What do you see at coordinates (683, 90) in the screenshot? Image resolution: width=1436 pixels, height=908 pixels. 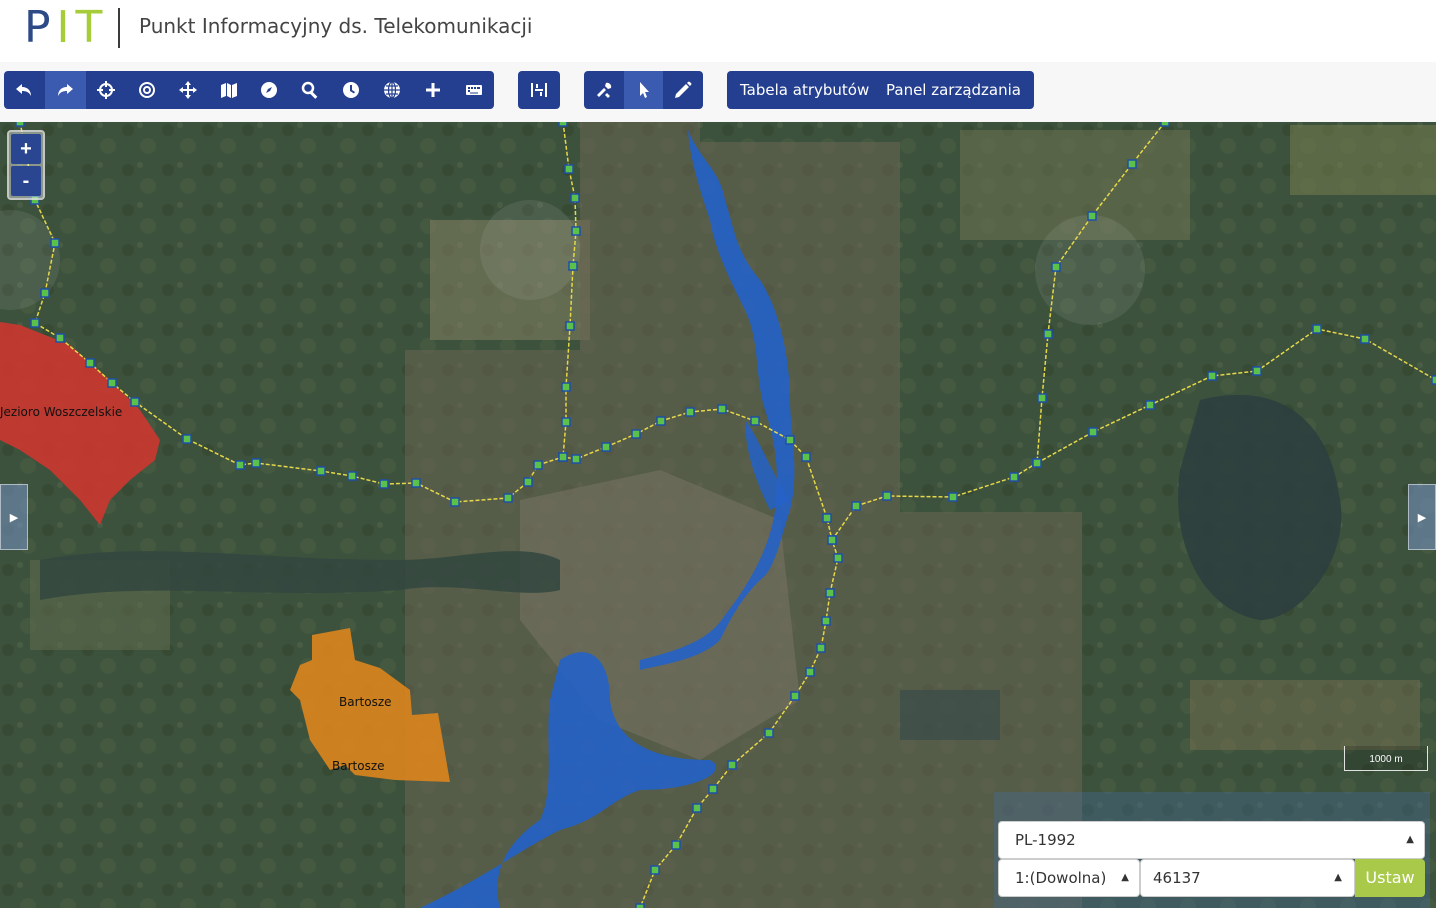 I see `pencil-button` at bounding box center [683, 90].